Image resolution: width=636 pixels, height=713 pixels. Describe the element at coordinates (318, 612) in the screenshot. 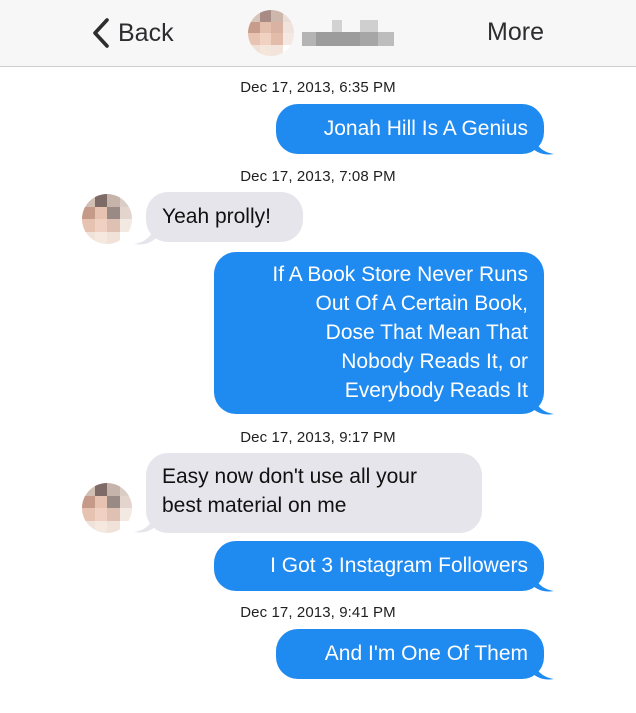

I see `timestamp: Dec 17, 2013, 9:41 PM` at that location.